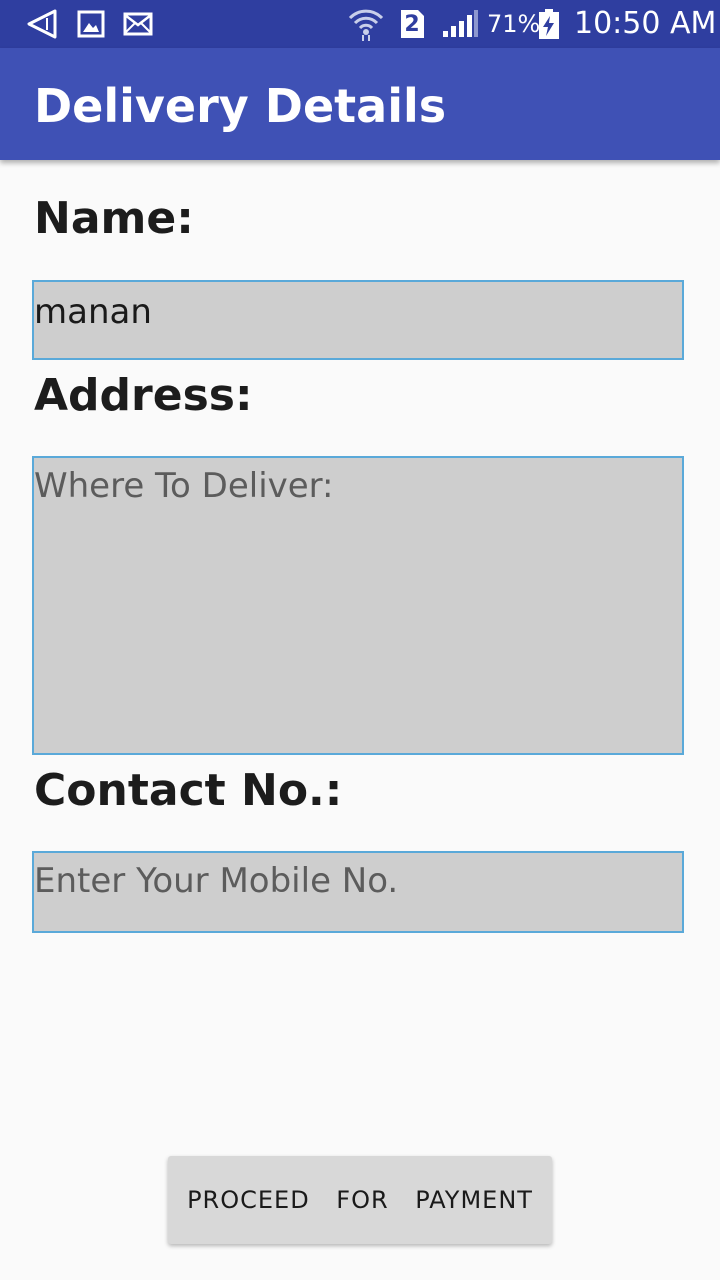  Describe the element at coordinates (240, 106) in the screenshot. I see `page-title: Delivery Details` at that location.